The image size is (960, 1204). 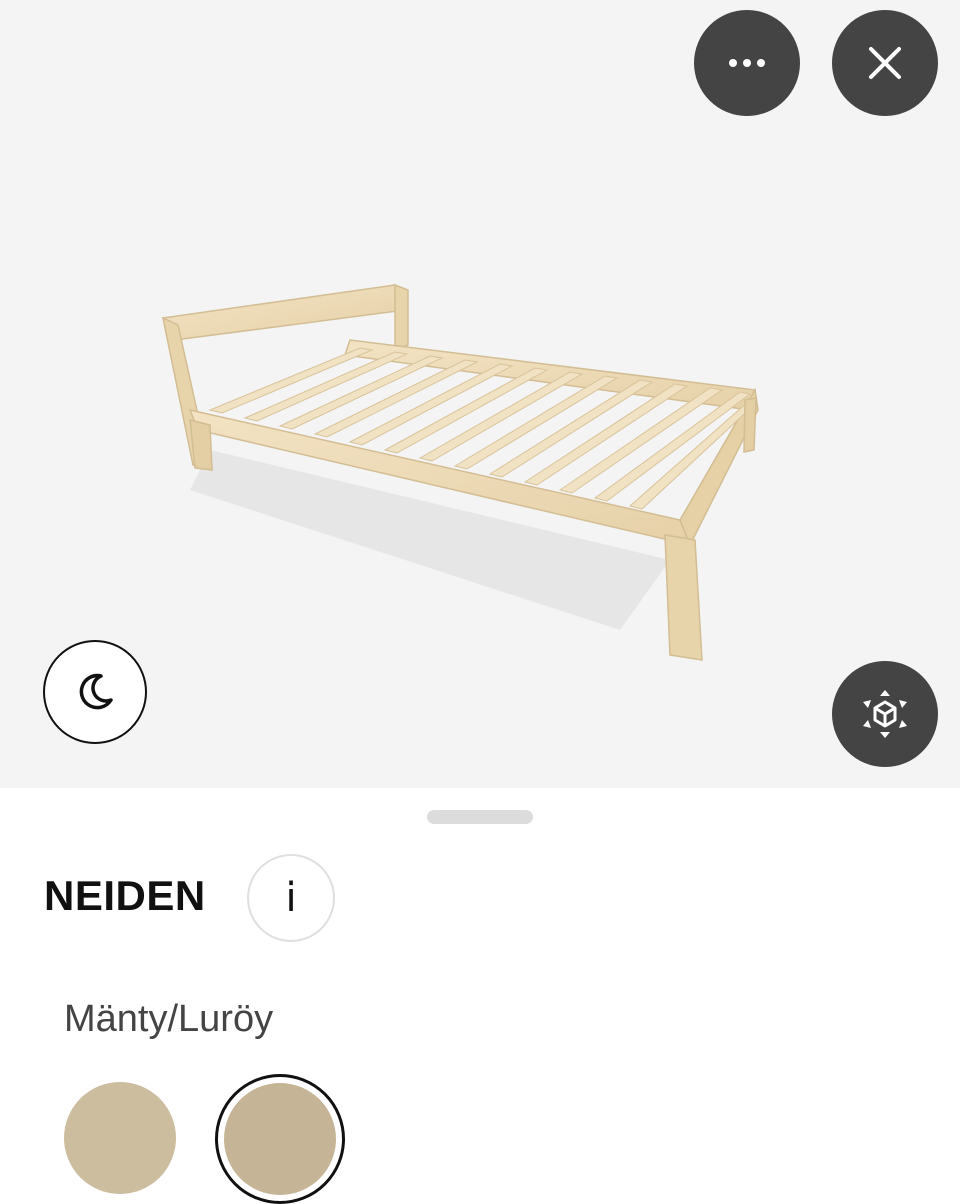 I want to click on ar-cube-icon, so click(x=885, y=714).